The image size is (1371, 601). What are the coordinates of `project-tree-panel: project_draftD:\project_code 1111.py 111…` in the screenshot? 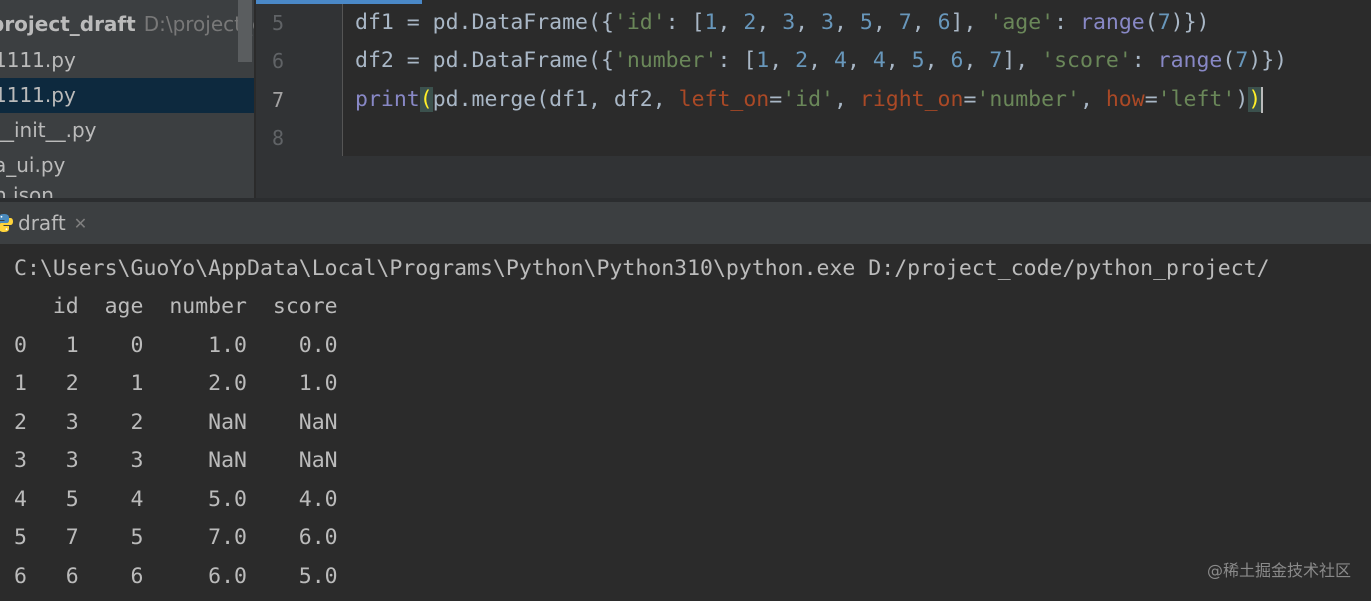 It's located at (127, 100).